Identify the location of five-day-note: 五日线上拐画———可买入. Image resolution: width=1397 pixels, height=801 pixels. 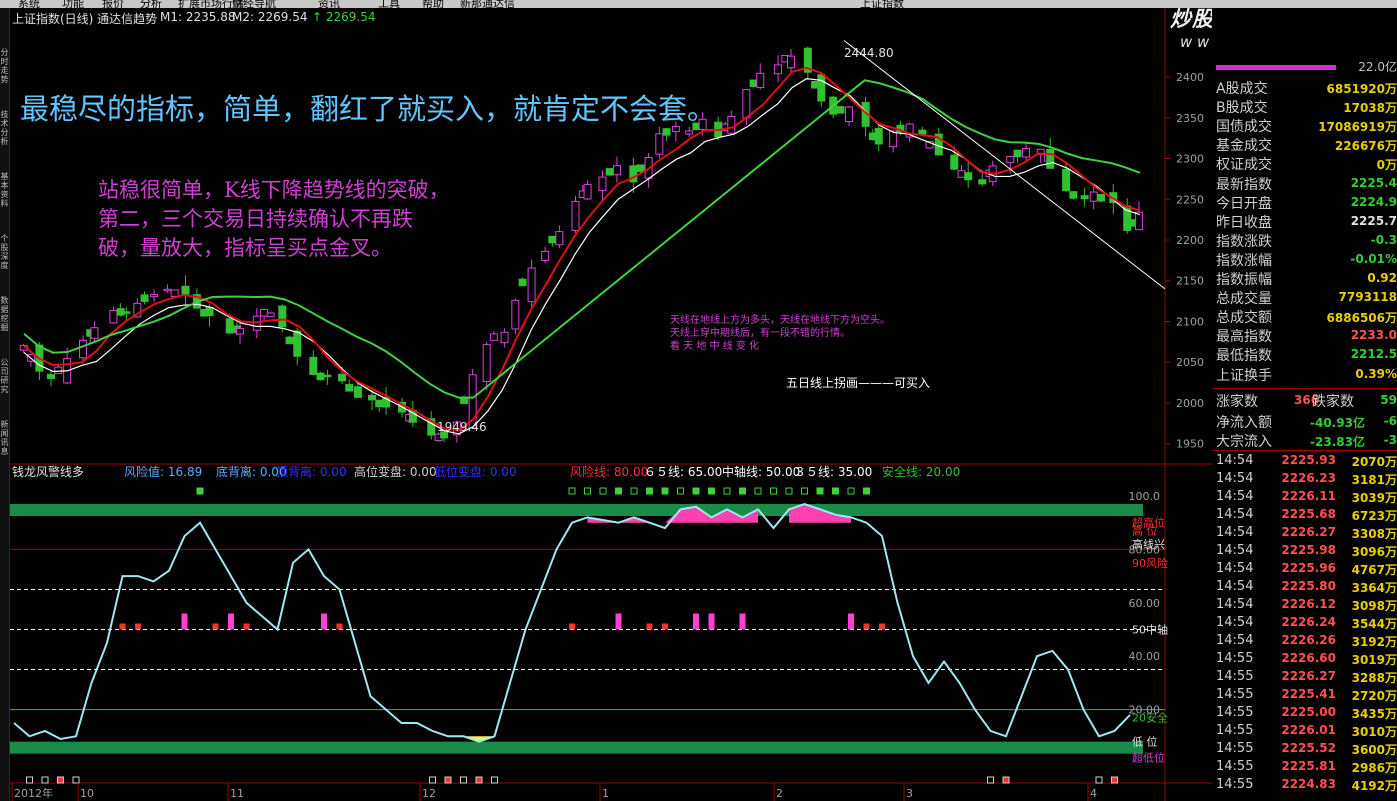
(858, 383).